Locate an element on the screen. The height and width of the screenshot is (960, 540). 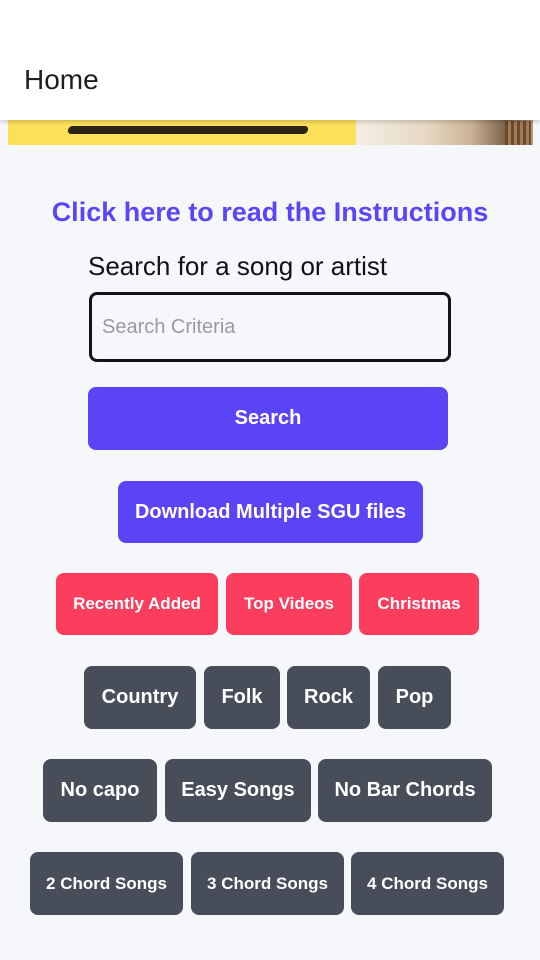
pop-button: Pop is located at coordinates (414, 697).